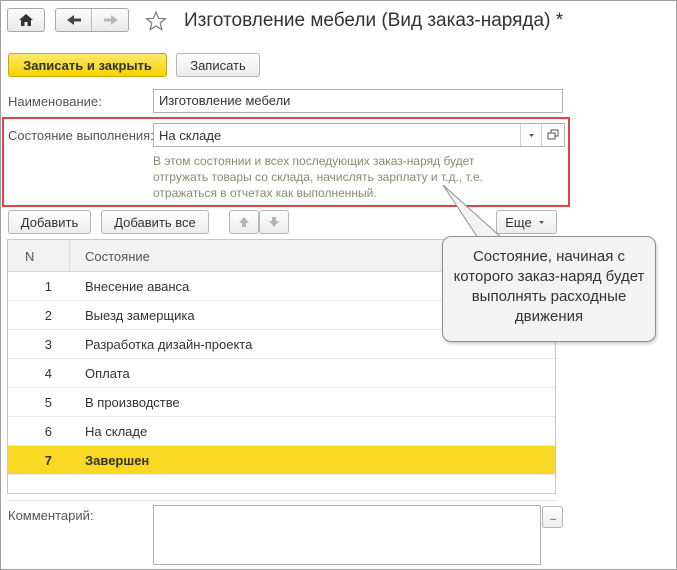 This screenshot has height=570, width=677. I want to click on state-open-button, so click(552, 135).